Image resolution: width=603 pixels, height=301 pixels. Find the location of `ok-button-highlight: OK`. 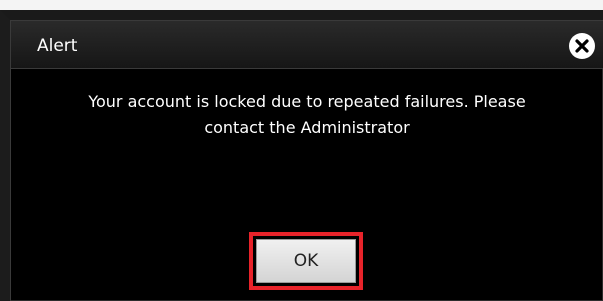

ok-button-highlight: OK is located at coordinates (306, 261).